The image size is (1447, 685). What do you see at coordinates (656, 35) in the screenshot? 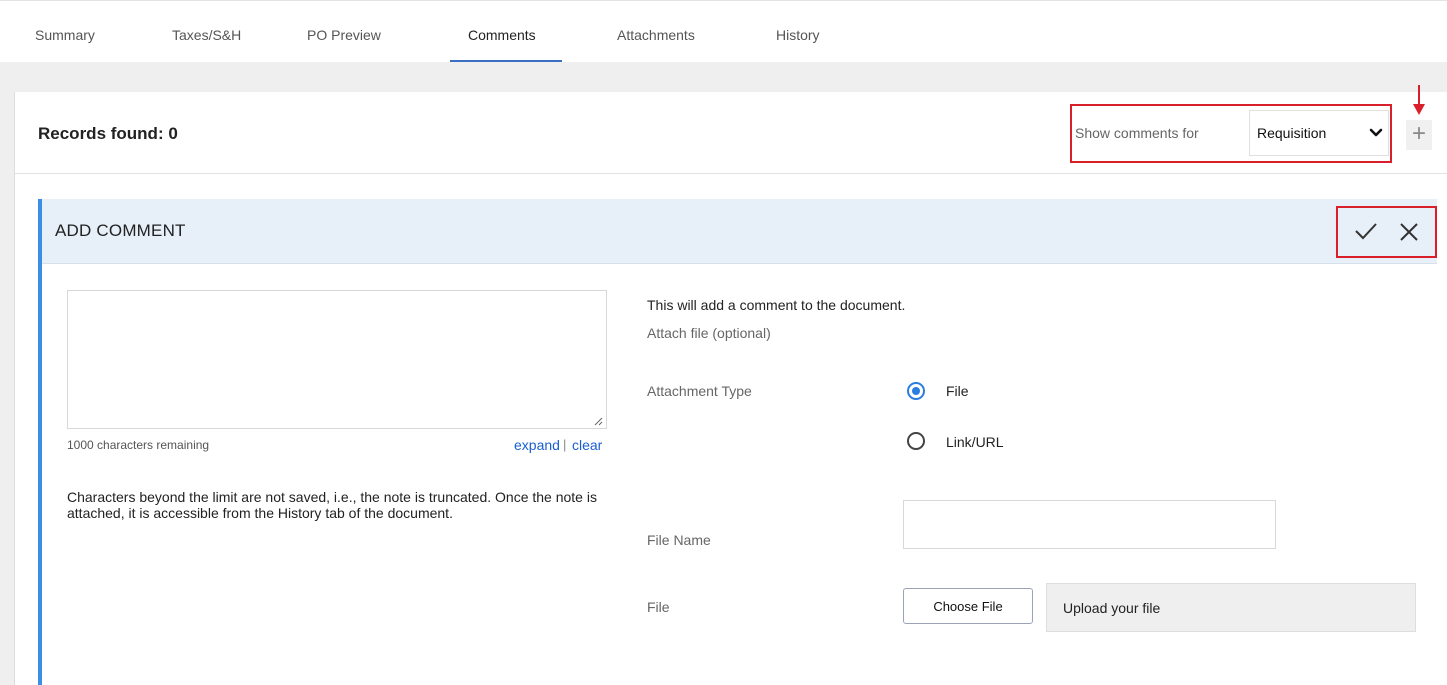
I see `tab-attachments: Attachments` at bounding box center [656, 35].